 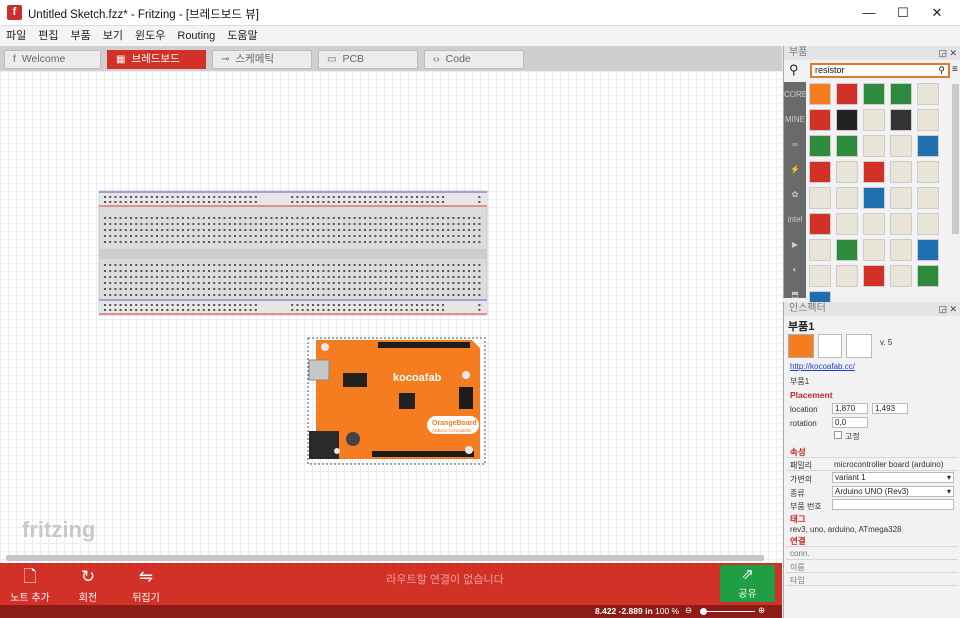 I want to click on menu-routing: Routing, so click(x=196, y=36).